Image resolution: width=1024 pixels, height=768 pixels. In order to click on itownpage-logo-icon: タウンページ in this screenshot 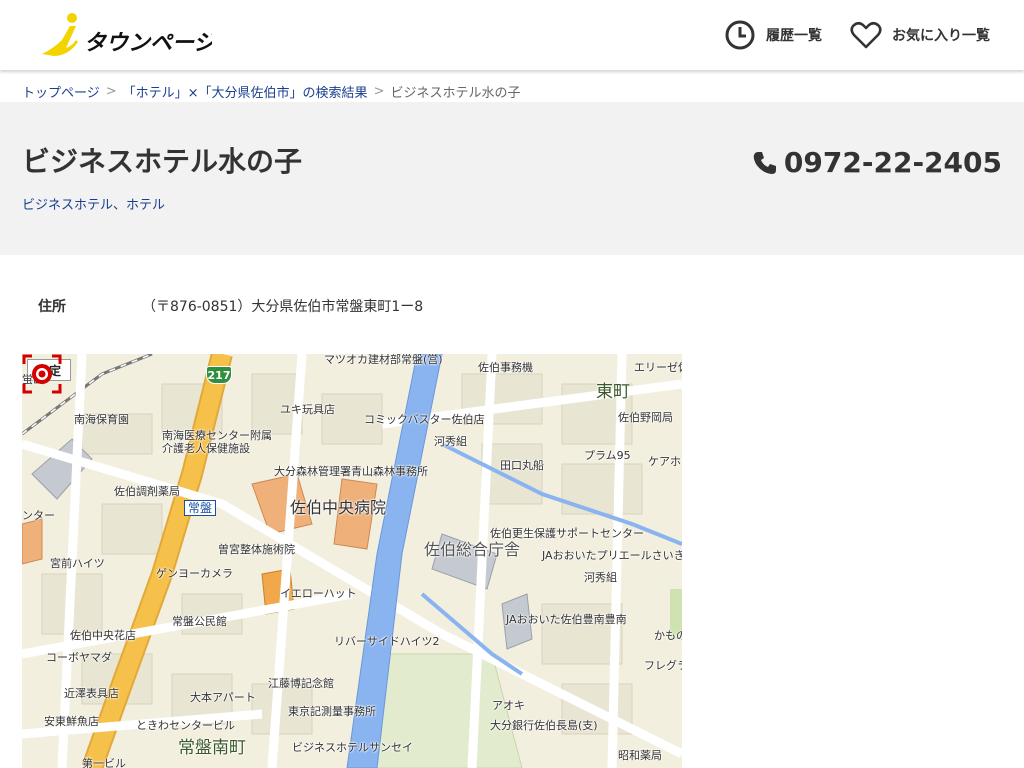, I will do `click(130, 34)`.